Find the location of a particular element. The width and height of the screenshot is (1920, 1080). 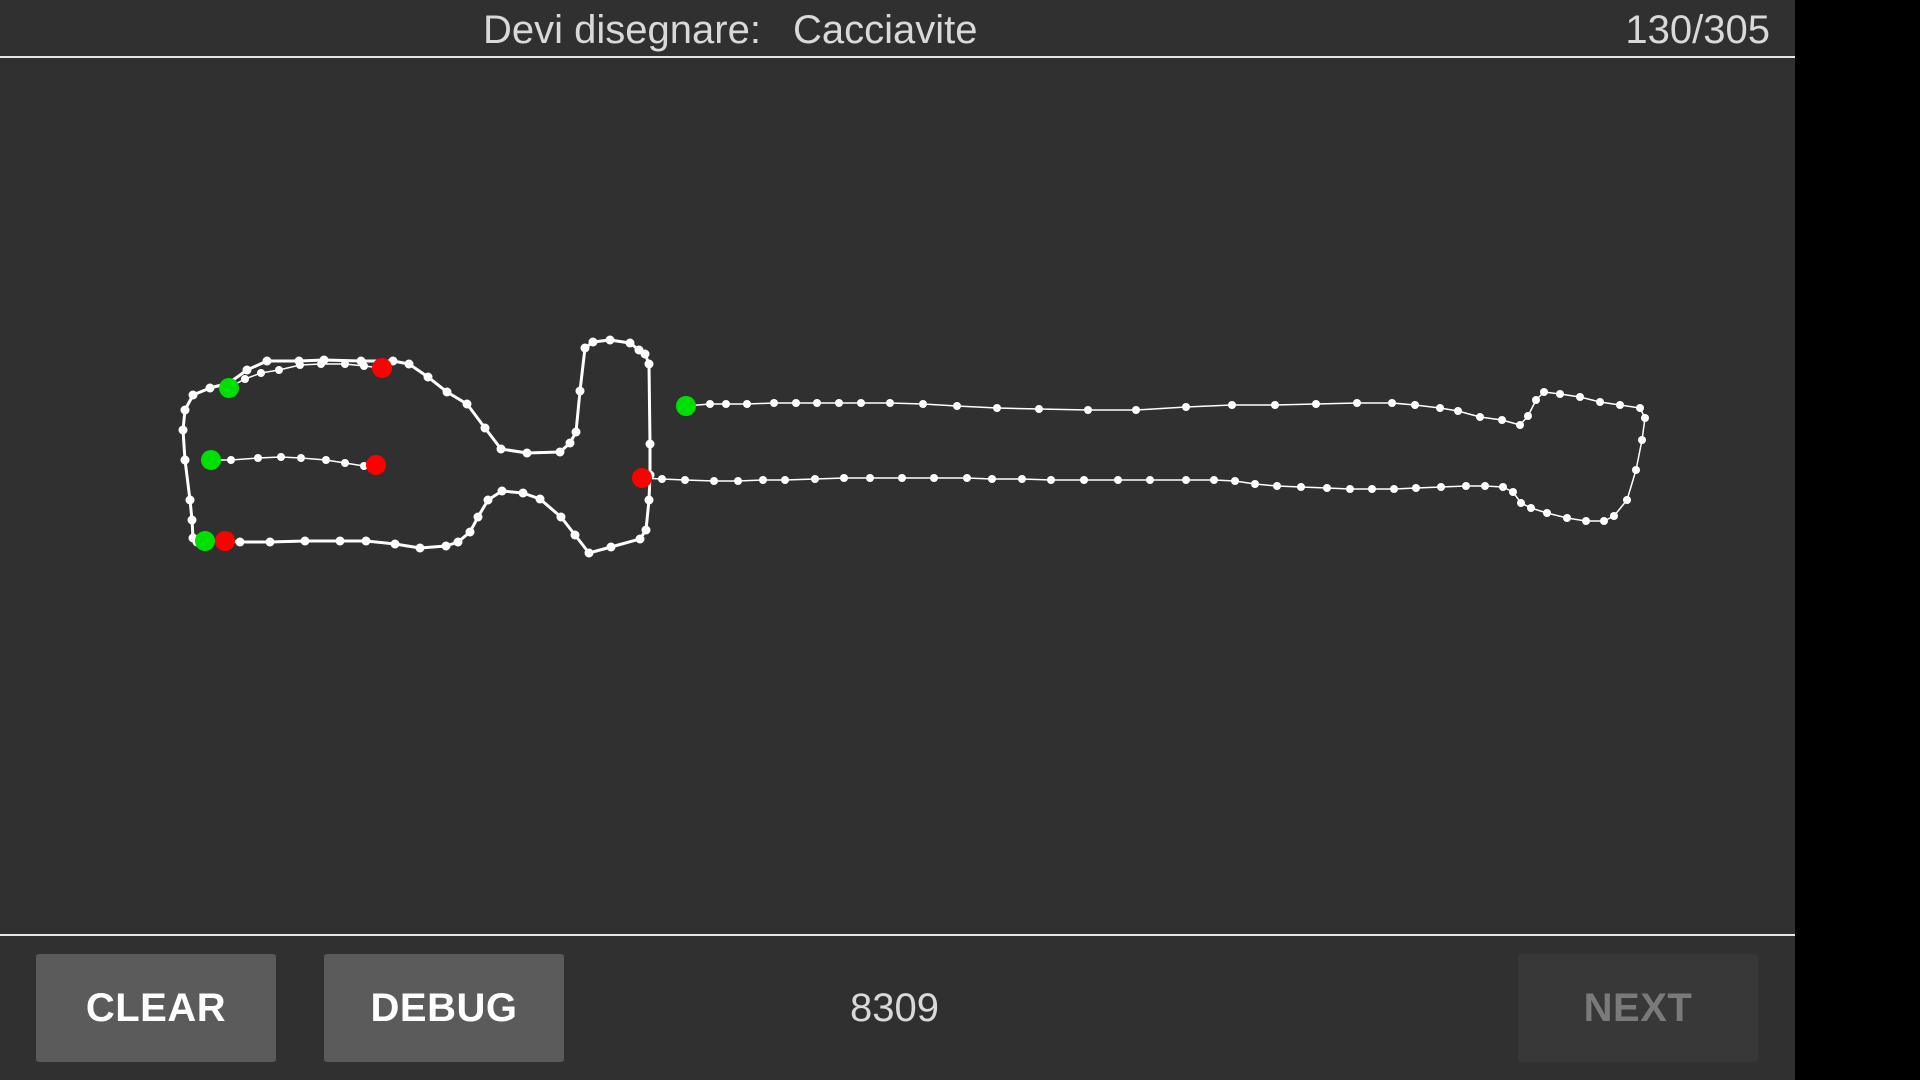

navigation-strip is located at coordinates (1857, 540).